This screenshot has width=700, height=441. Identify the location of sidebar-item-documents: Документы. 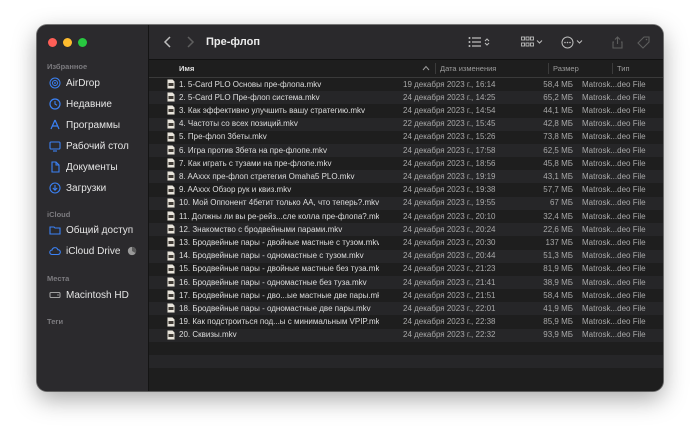
(96, 167).